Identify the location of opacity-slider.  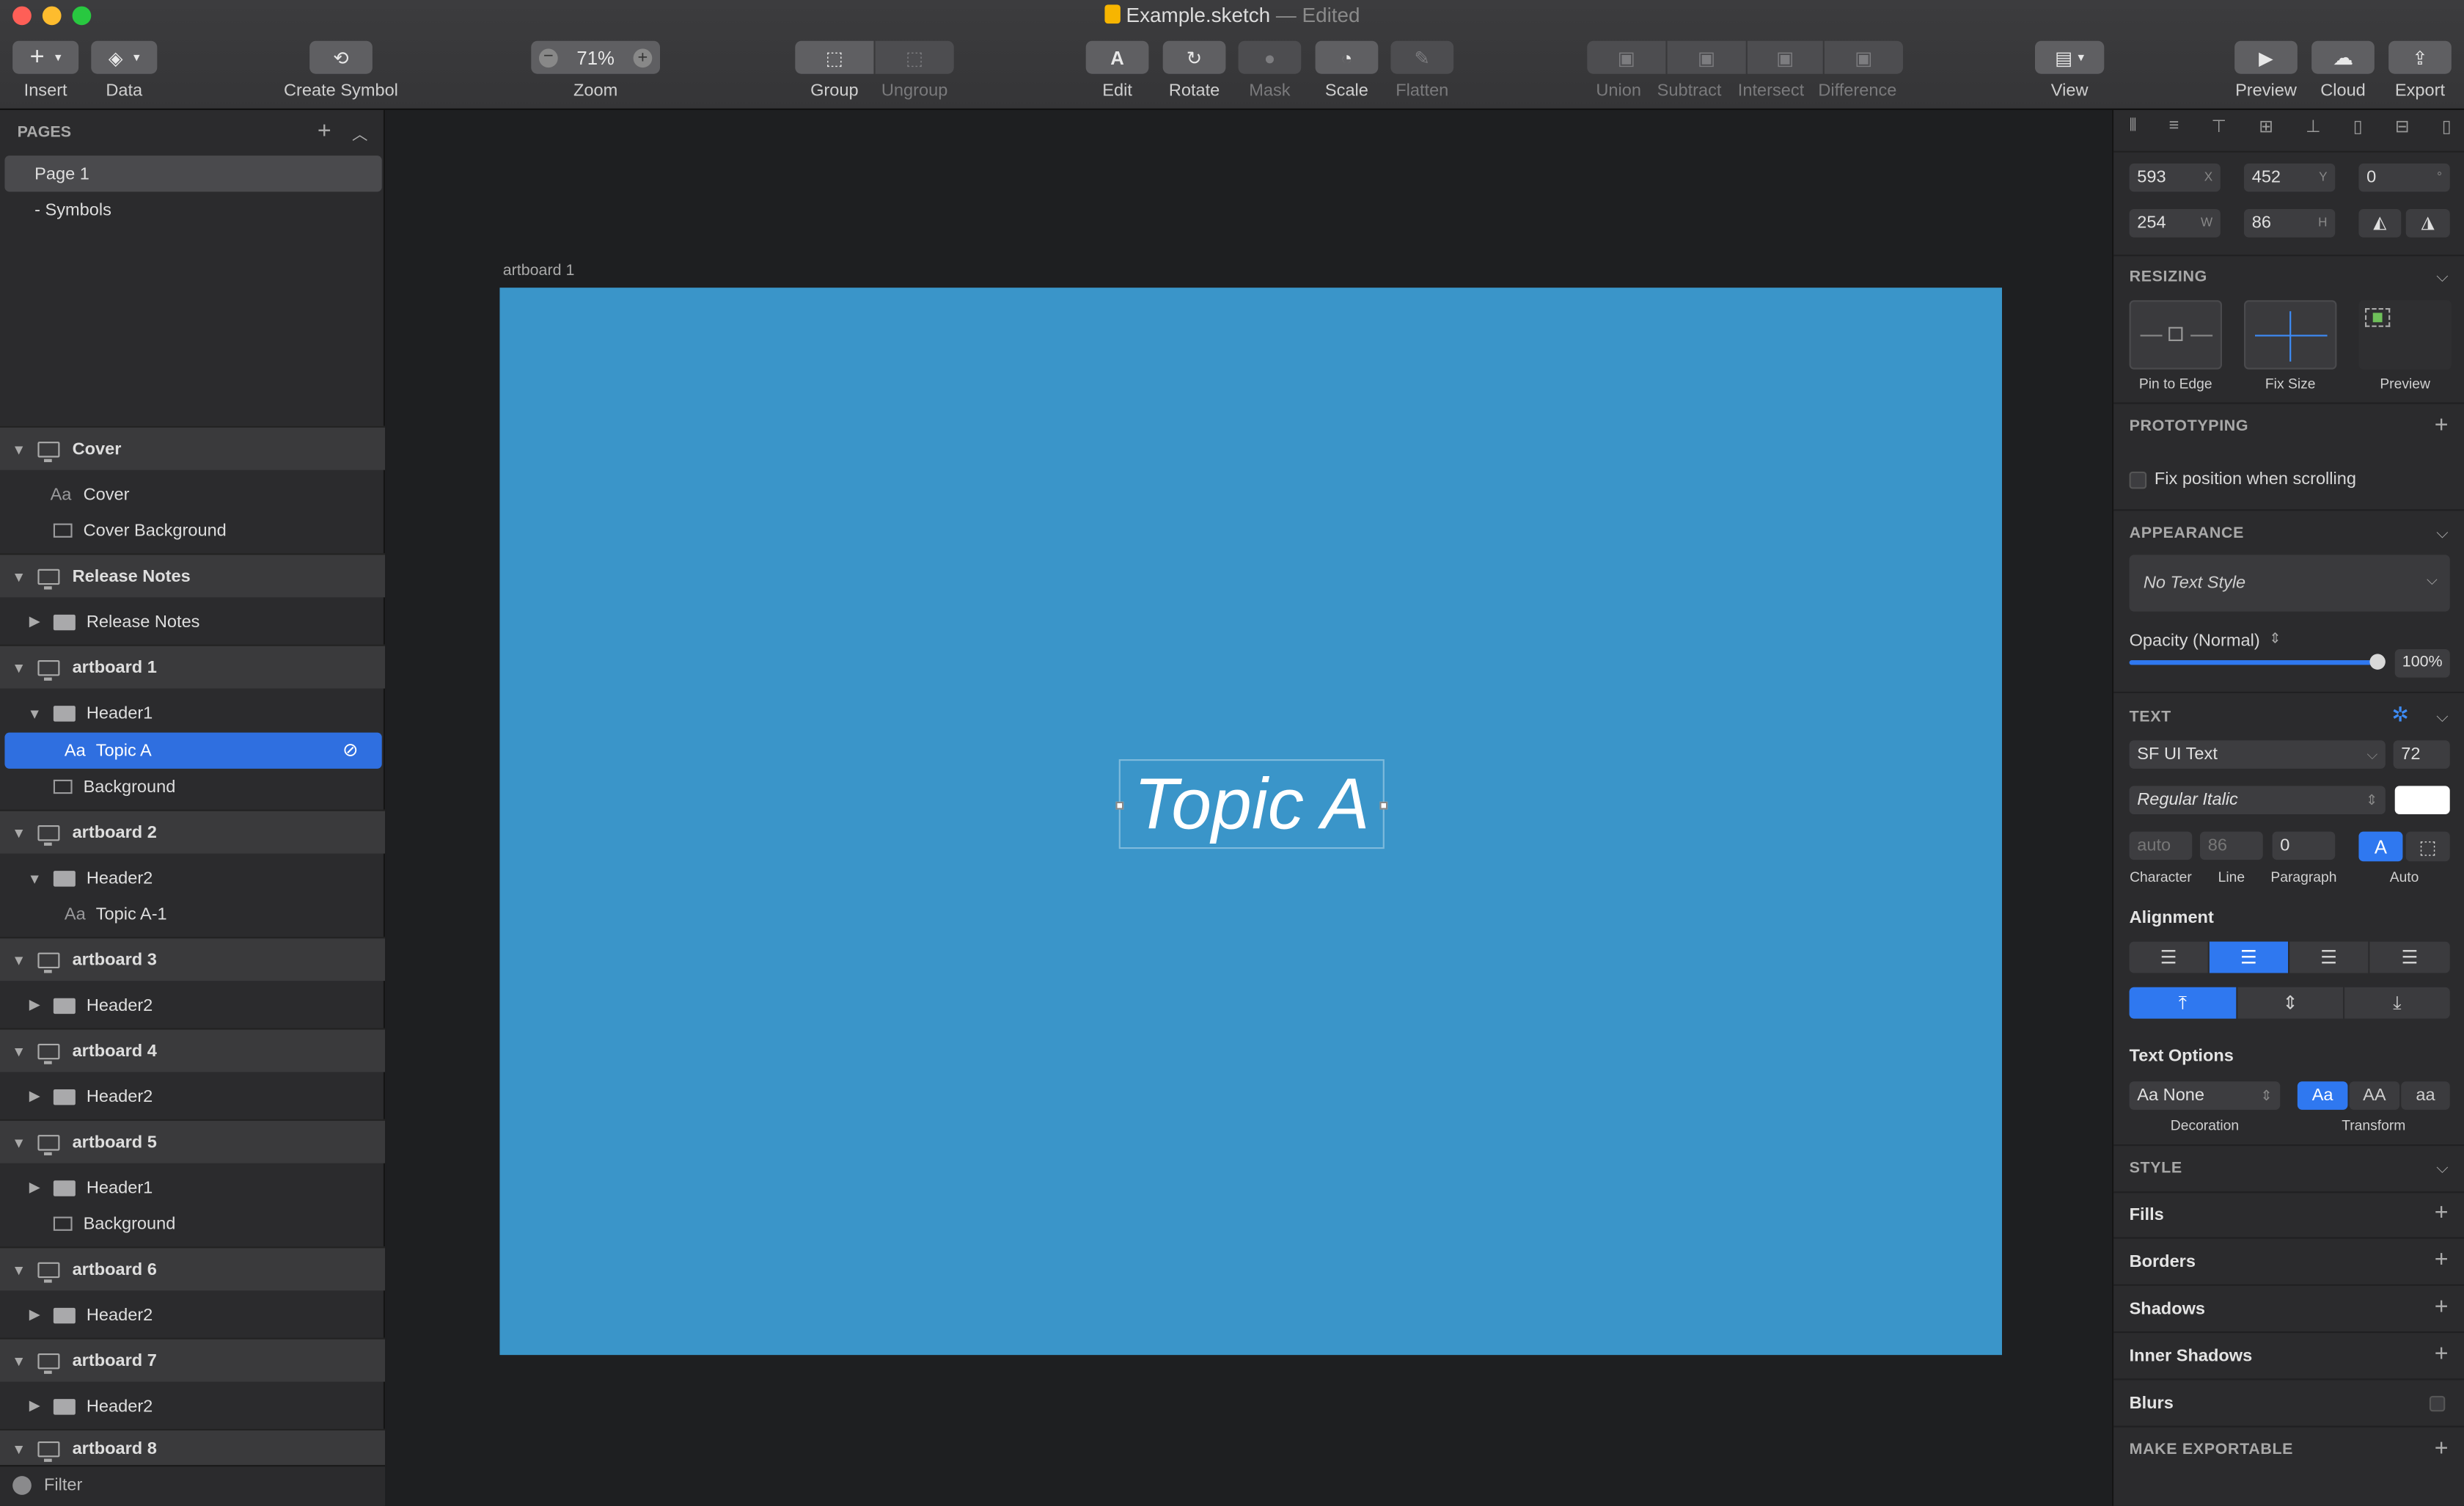
(2253, 662).